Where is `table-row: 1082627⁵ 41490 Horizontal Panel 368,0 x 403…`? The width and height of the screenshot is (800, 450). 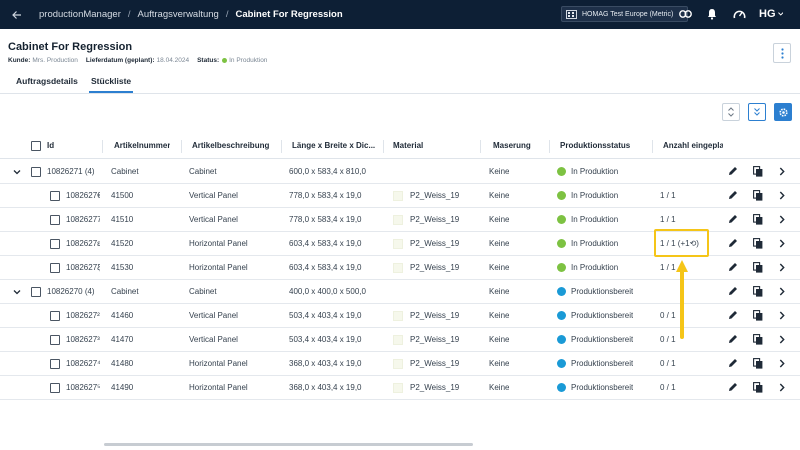
table-row: 1082627⁵ 41490 Horizontal Panel 368,0 x 403… is located at coordinates (400, 388).